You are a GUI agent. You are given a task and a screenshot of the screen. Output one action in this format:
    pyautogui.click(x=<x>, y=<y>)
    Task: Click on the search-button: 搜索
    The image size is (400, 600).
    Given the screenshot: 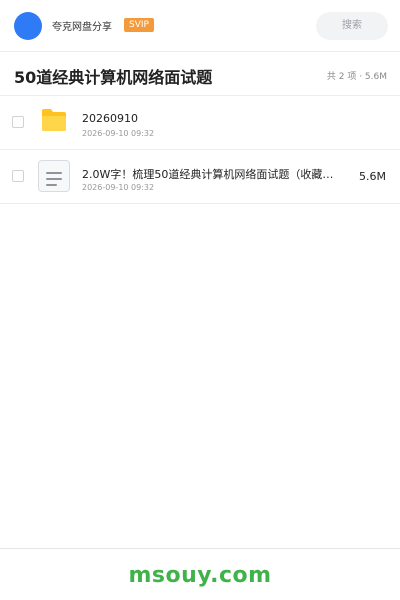 What is the action you would take?
    pyautogui.click(x=352, y=26)
    